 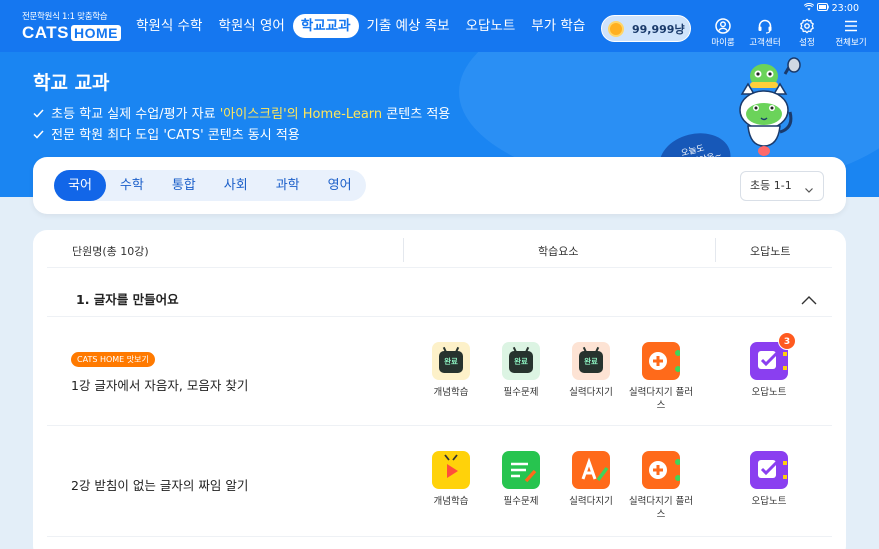 I want to click on points-value: 99,999냥, so click(x=658, y=29).